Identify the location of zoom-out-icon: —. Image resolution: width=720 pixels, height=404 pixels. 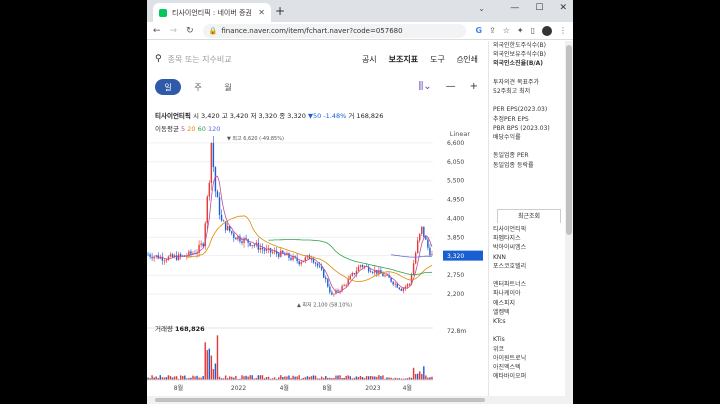
(451, 86).